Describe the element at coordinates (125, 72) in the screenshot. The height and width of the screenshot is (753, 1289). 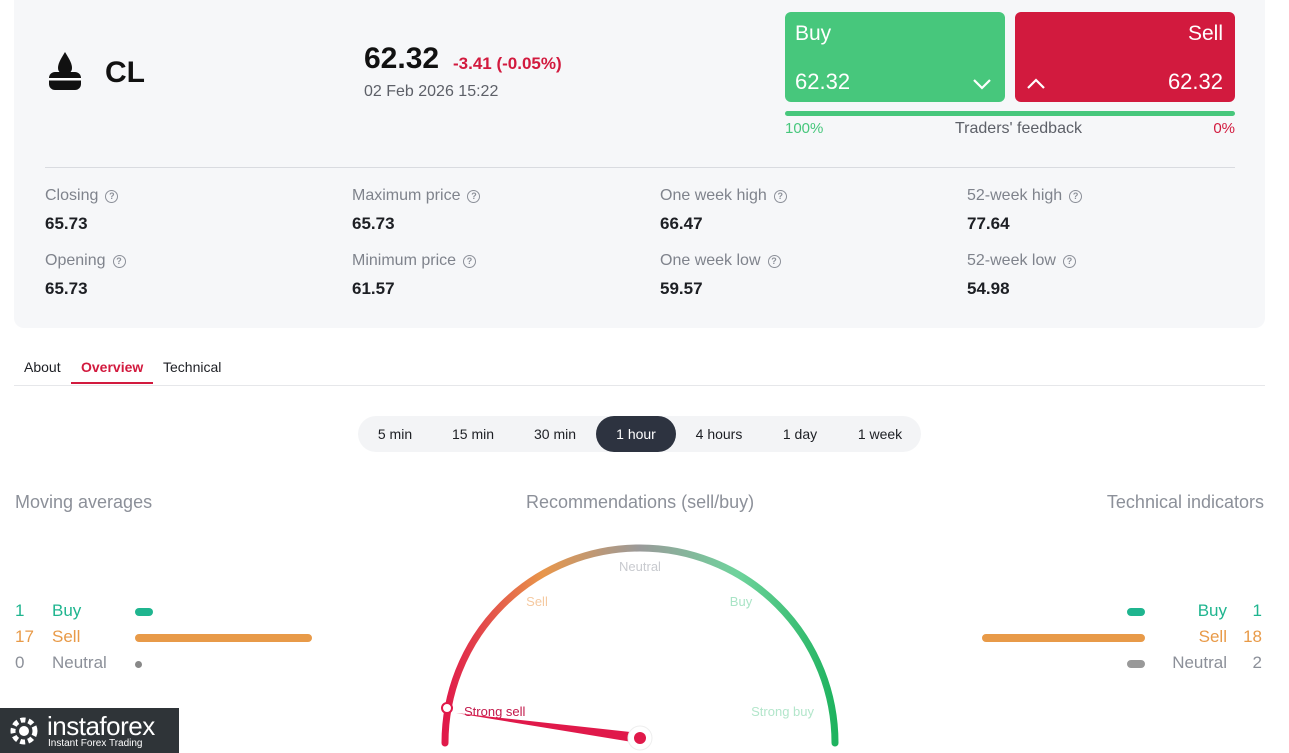
I see `symbol-name: CL` at that location.